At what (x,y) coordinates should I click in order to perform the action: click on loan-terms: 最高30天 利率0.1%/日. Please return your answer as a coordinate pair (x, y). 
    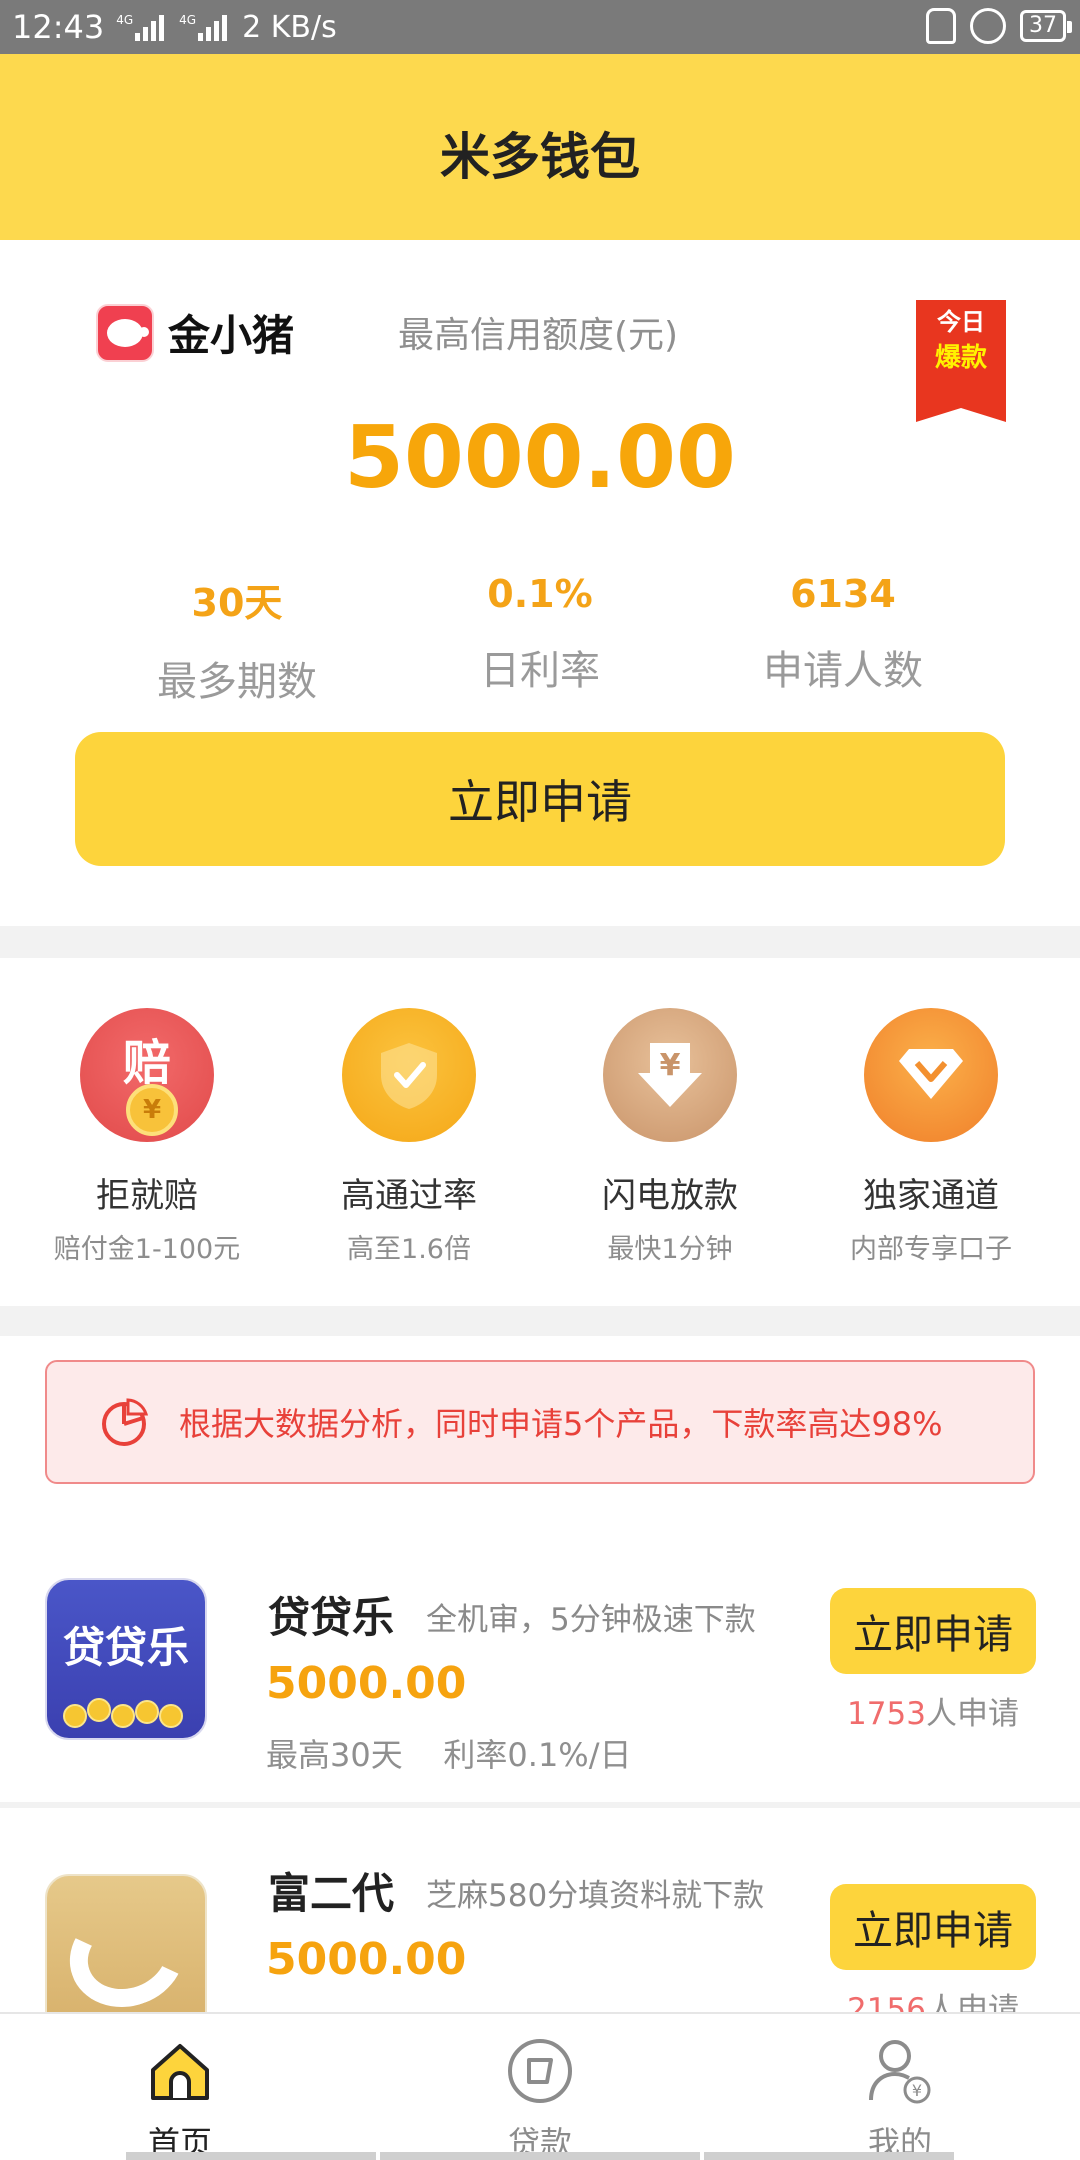
    Looking at the image, I should click on (449, 1755).